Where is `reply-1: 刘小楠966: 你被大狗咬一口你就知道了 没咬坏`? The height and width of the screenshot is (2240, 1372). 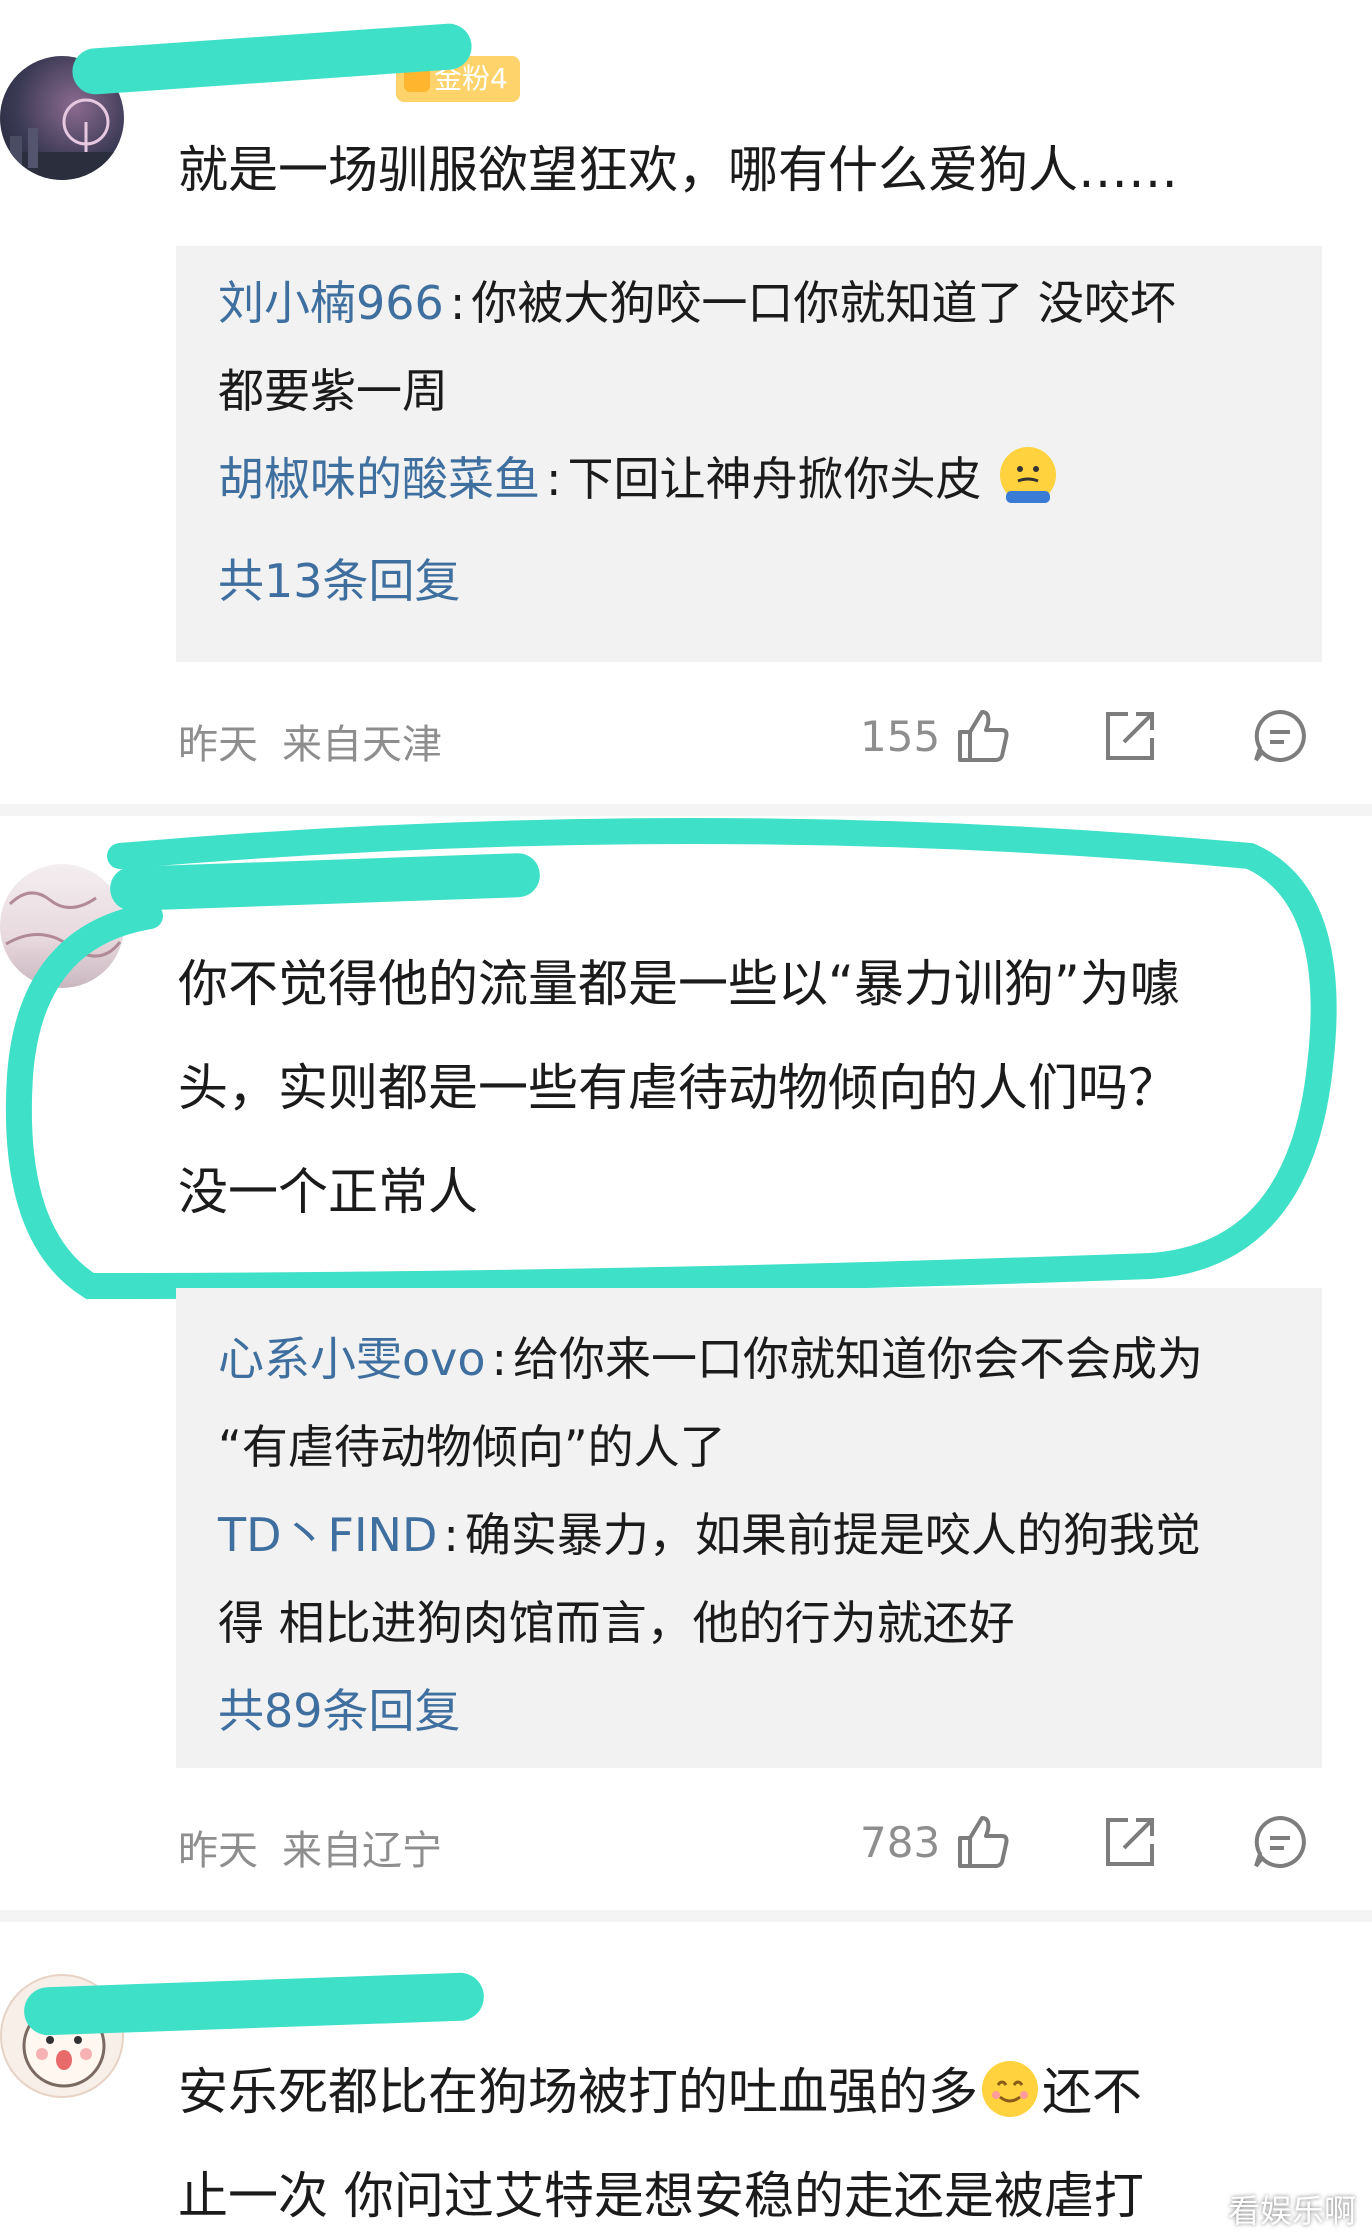 reply-1: 刘小楠966: 你被大狗咬一口你就知道了 没咬坏 is located at coordinates (697, 303).